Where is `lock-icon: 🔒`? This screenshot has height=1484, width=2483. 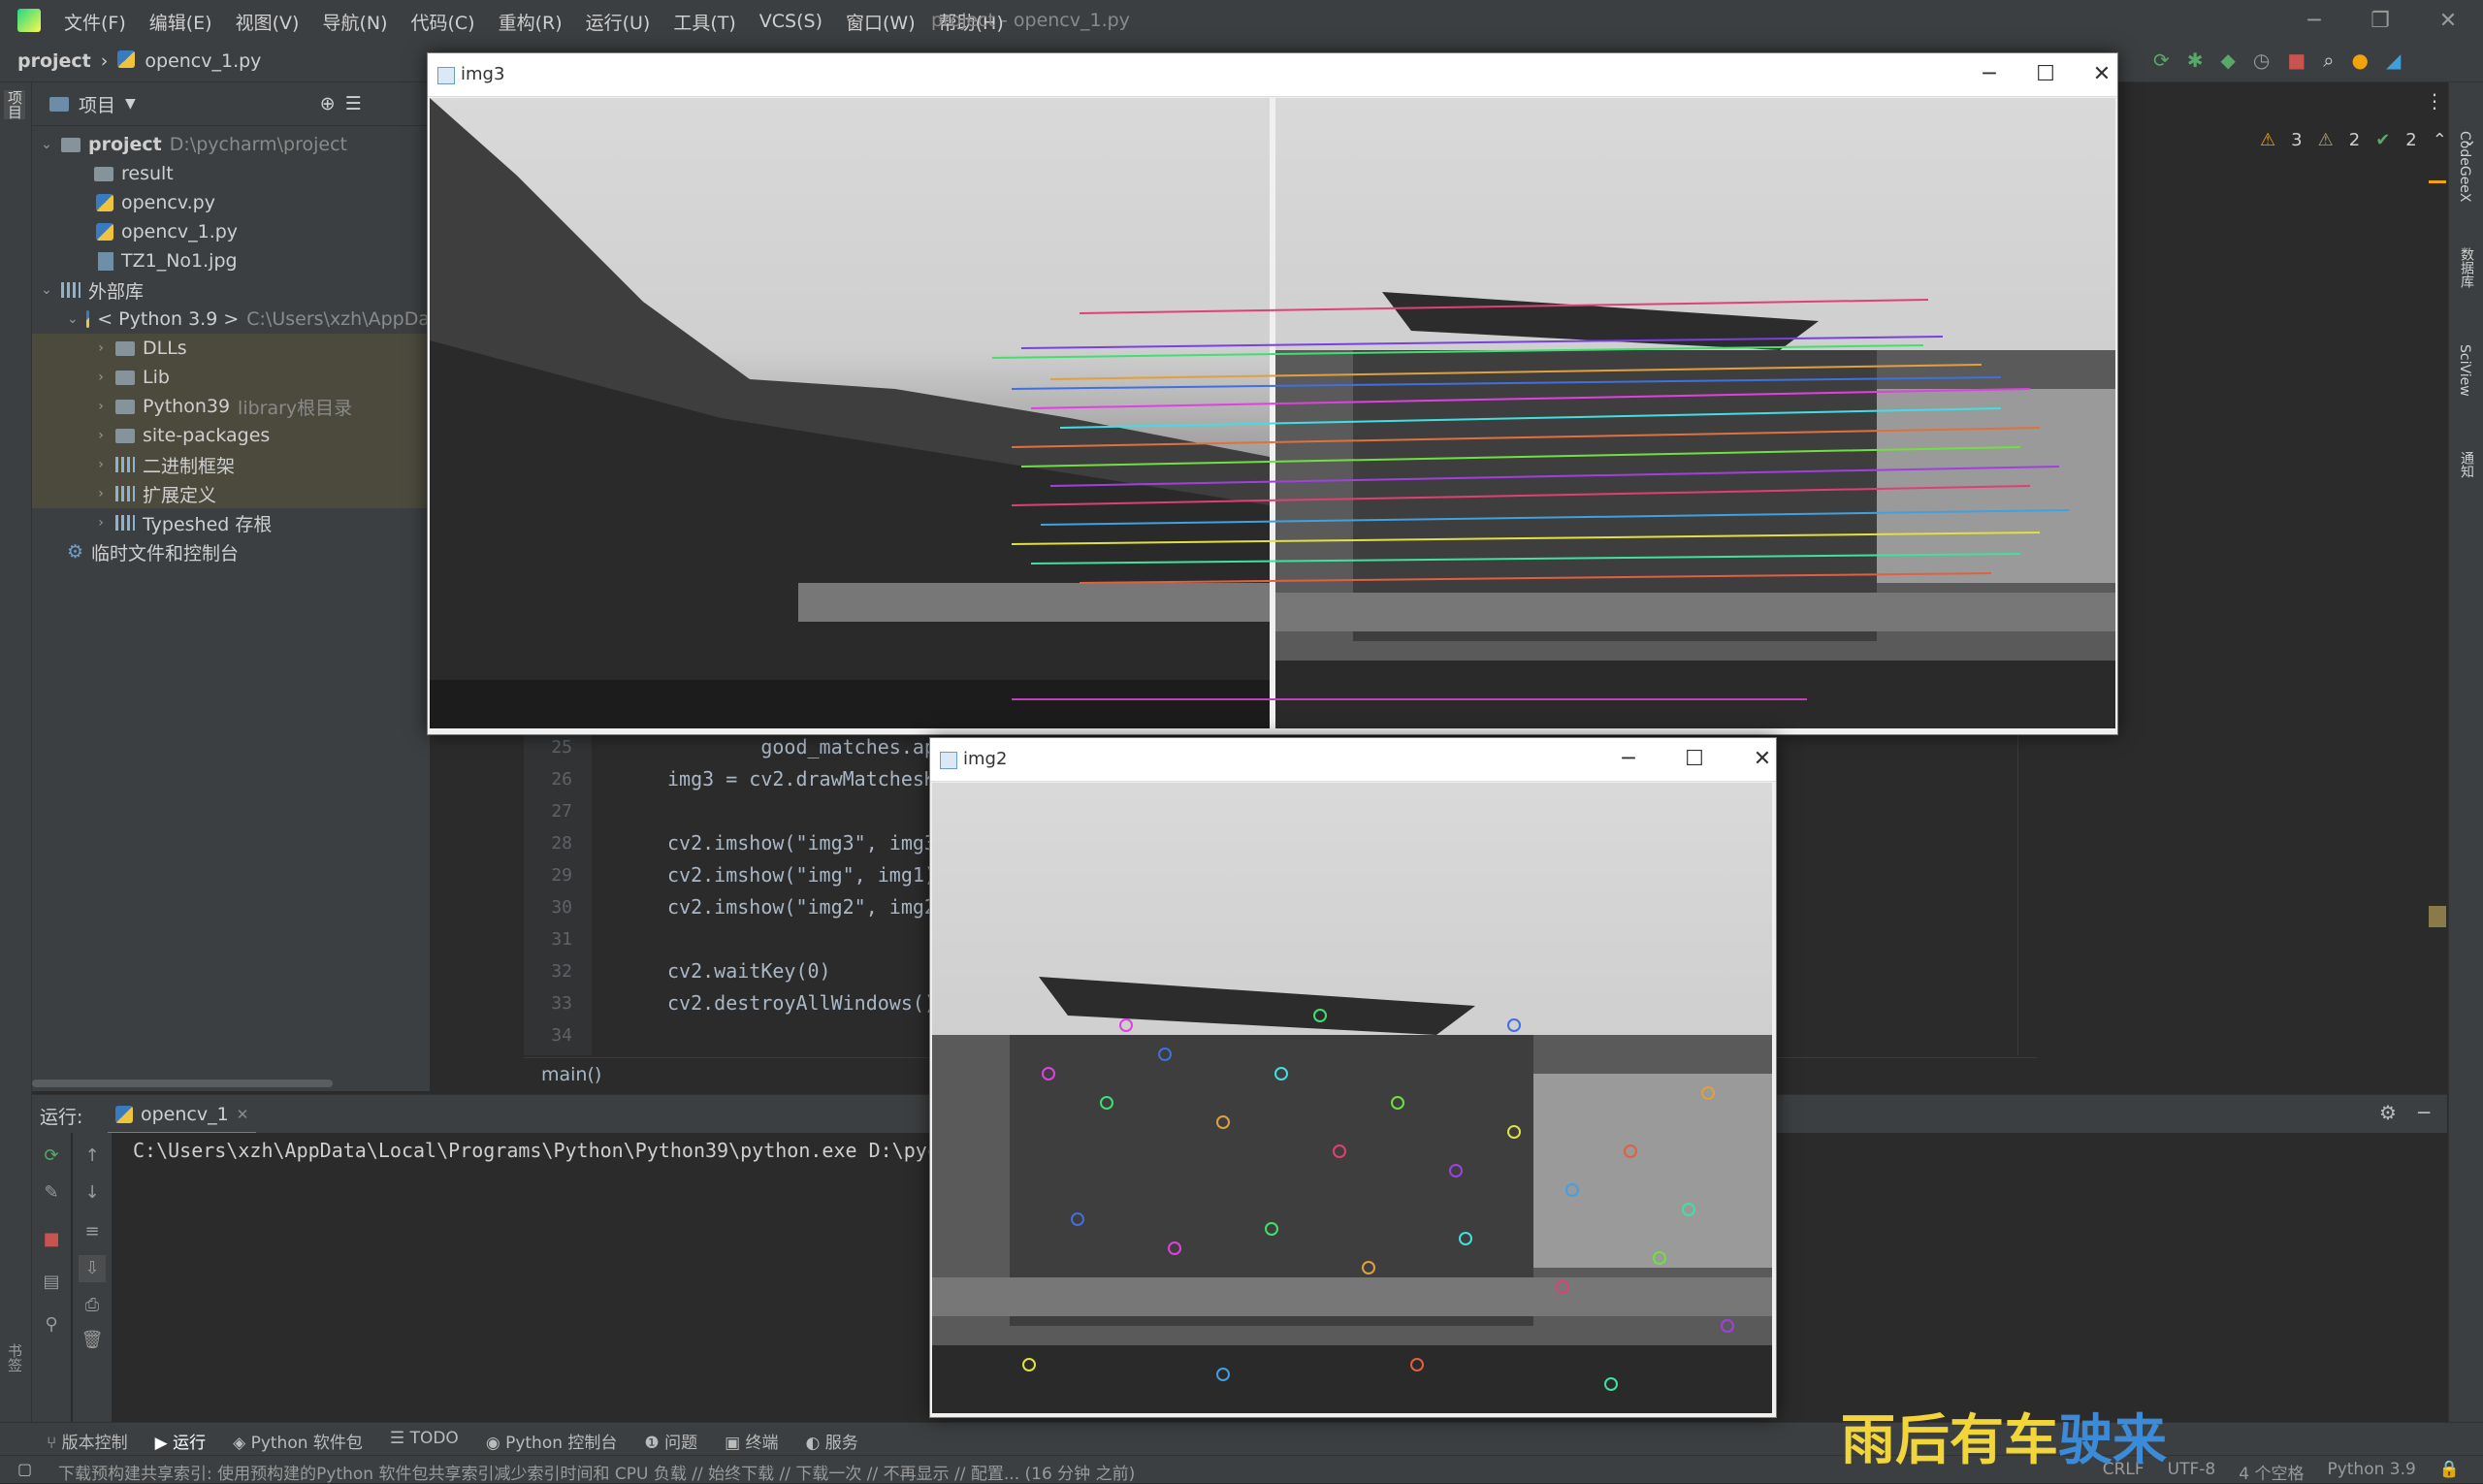
lock-icon: 🔒 is located at coordinates (2450, 1472).